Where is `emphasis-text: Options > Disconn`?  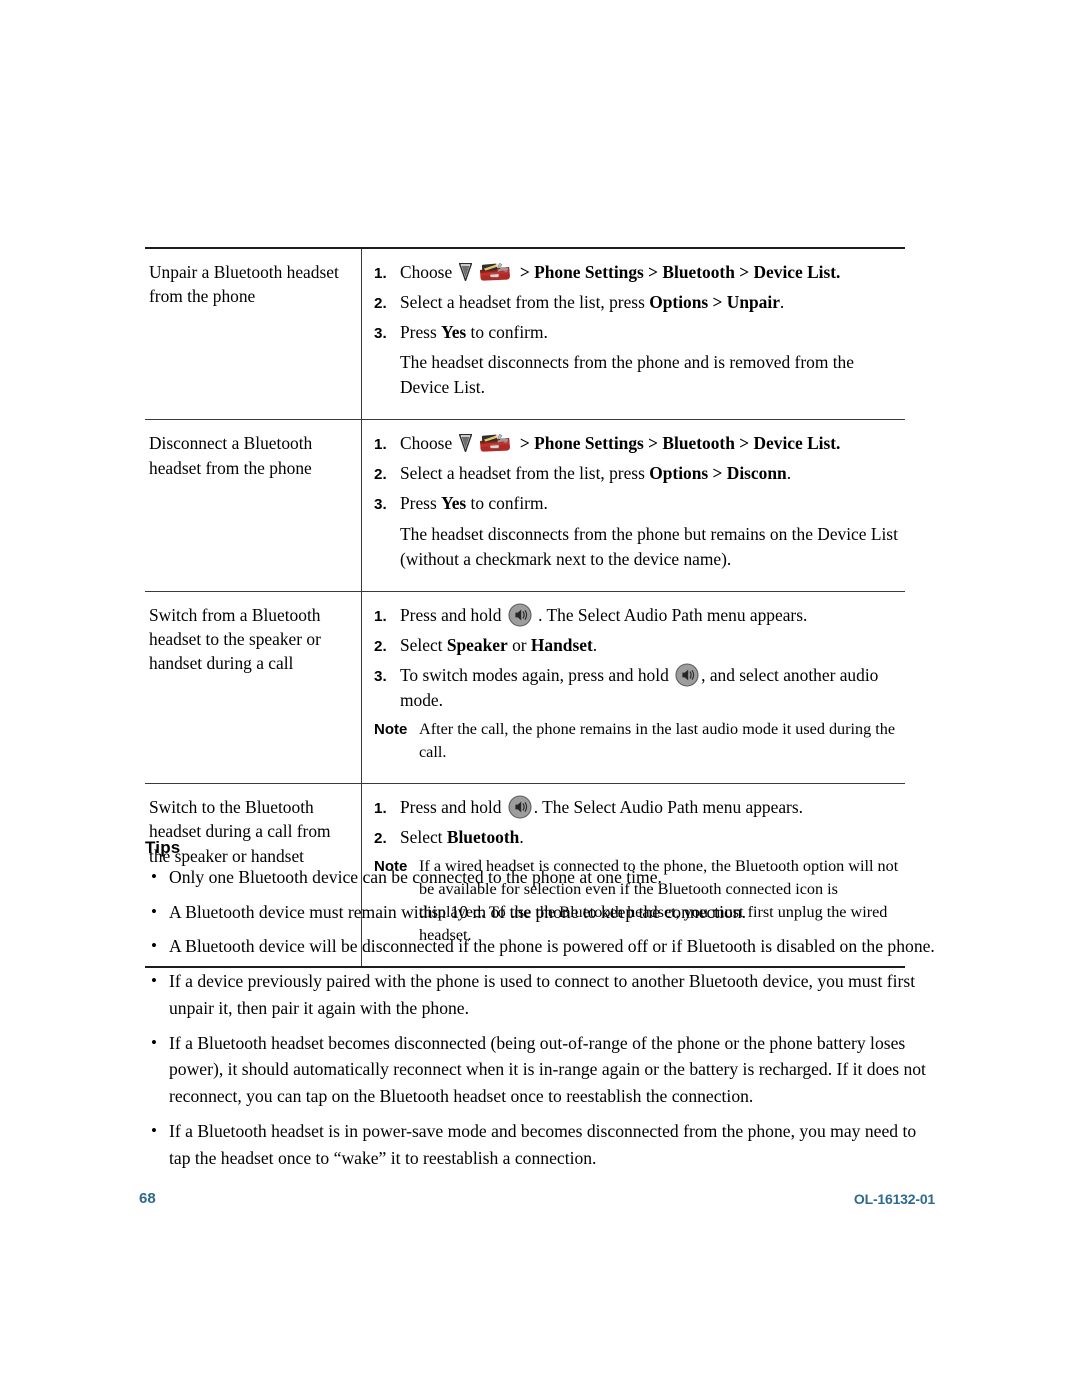 emphasis-text: Options > Disconn is located at coordinates (718, 473).